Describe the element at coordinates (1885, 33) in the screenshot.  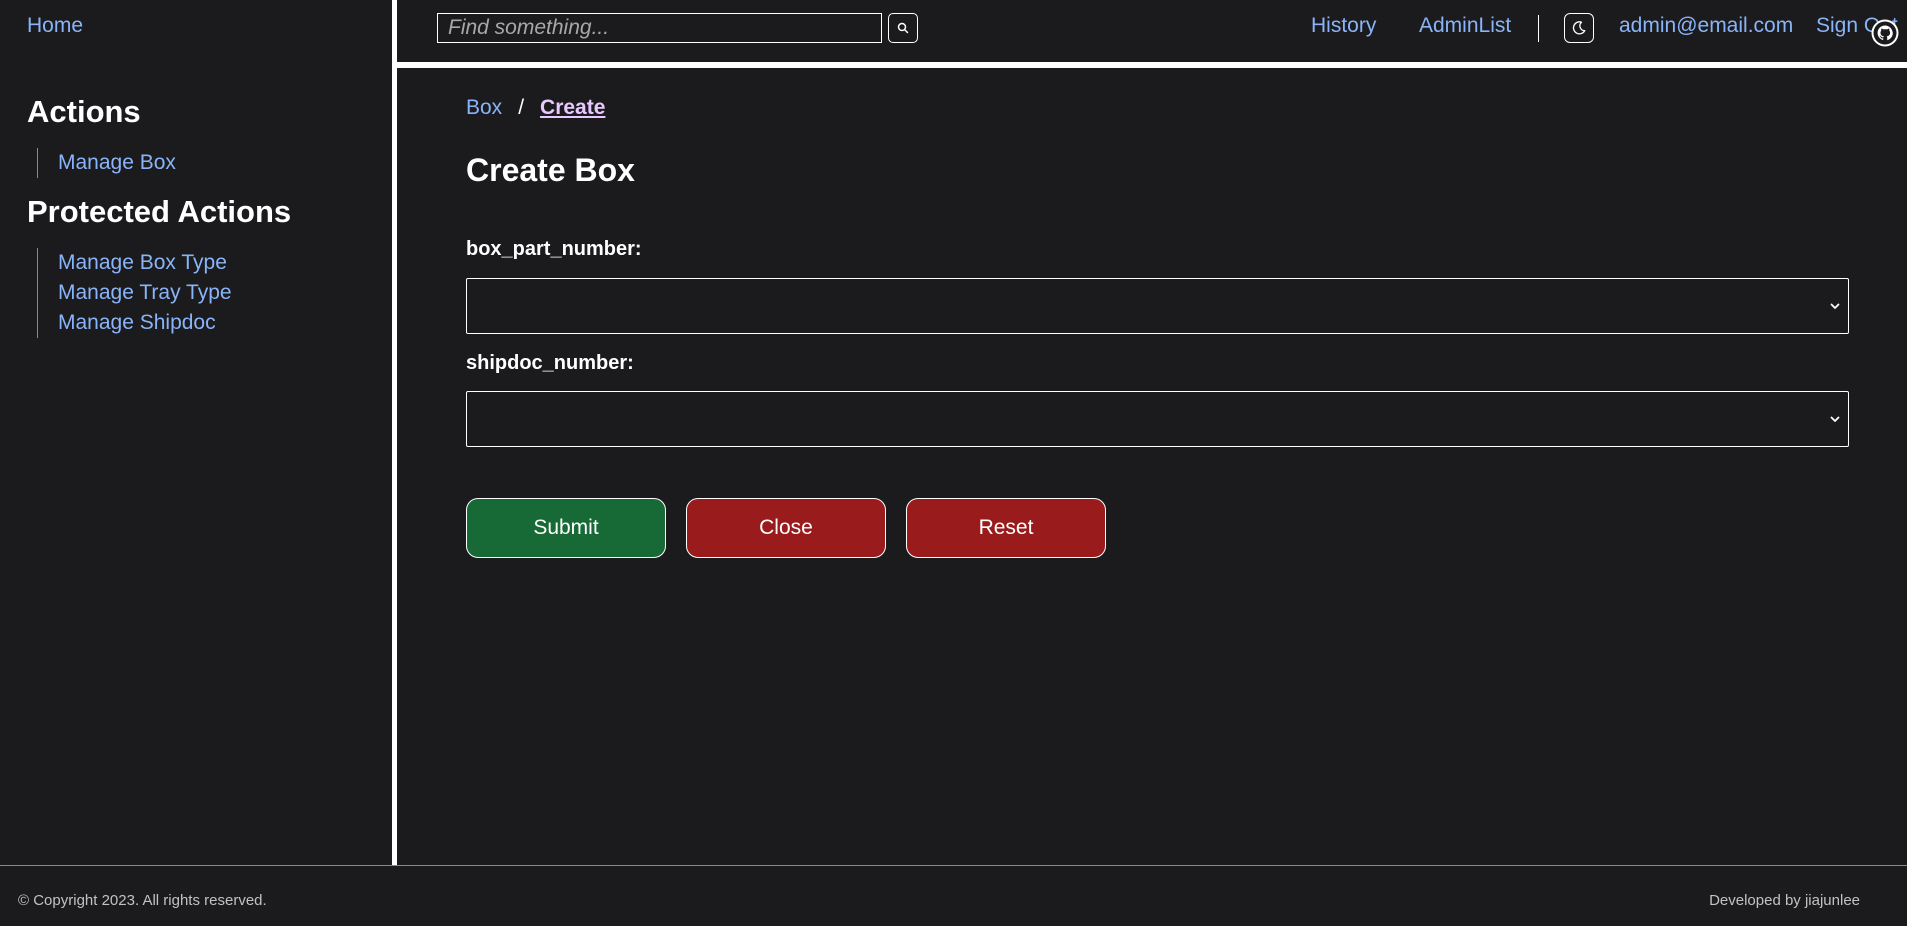
I see `github-icon` at that location.